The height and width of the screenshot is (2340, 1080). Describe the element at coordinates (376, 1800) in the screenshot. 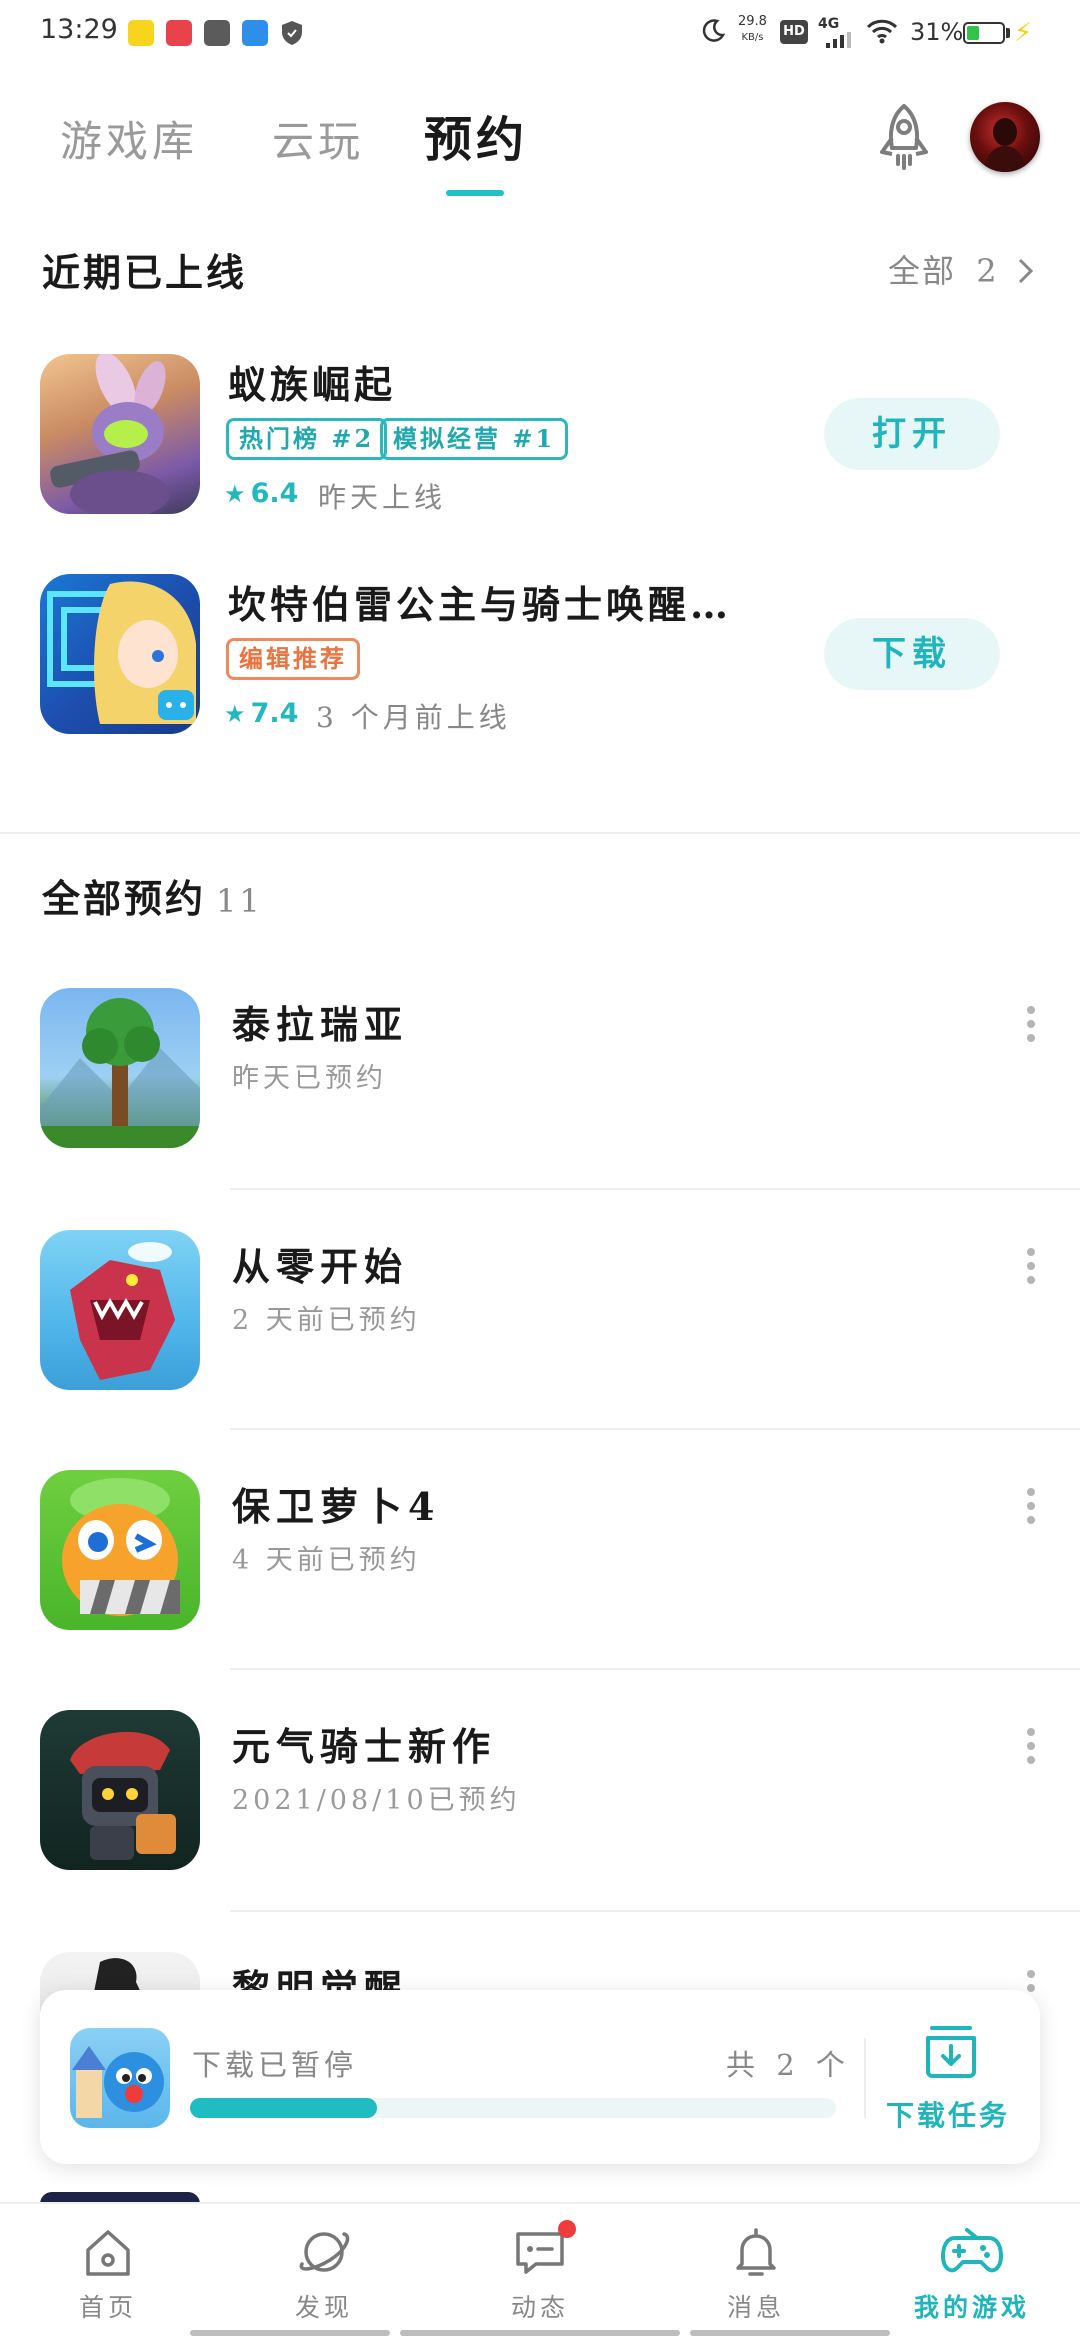

I see `reserve-time: 2021/08/10已预约` at that location.